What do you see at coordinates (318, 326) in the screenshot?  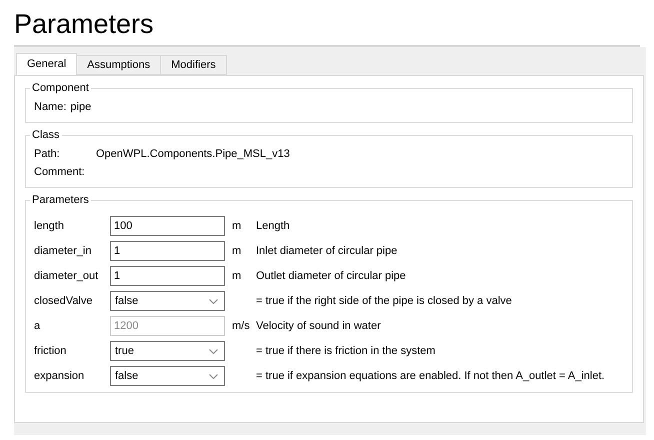 I see `parameter-description: Velocity of sound in water` at bounding box center [318, 326].